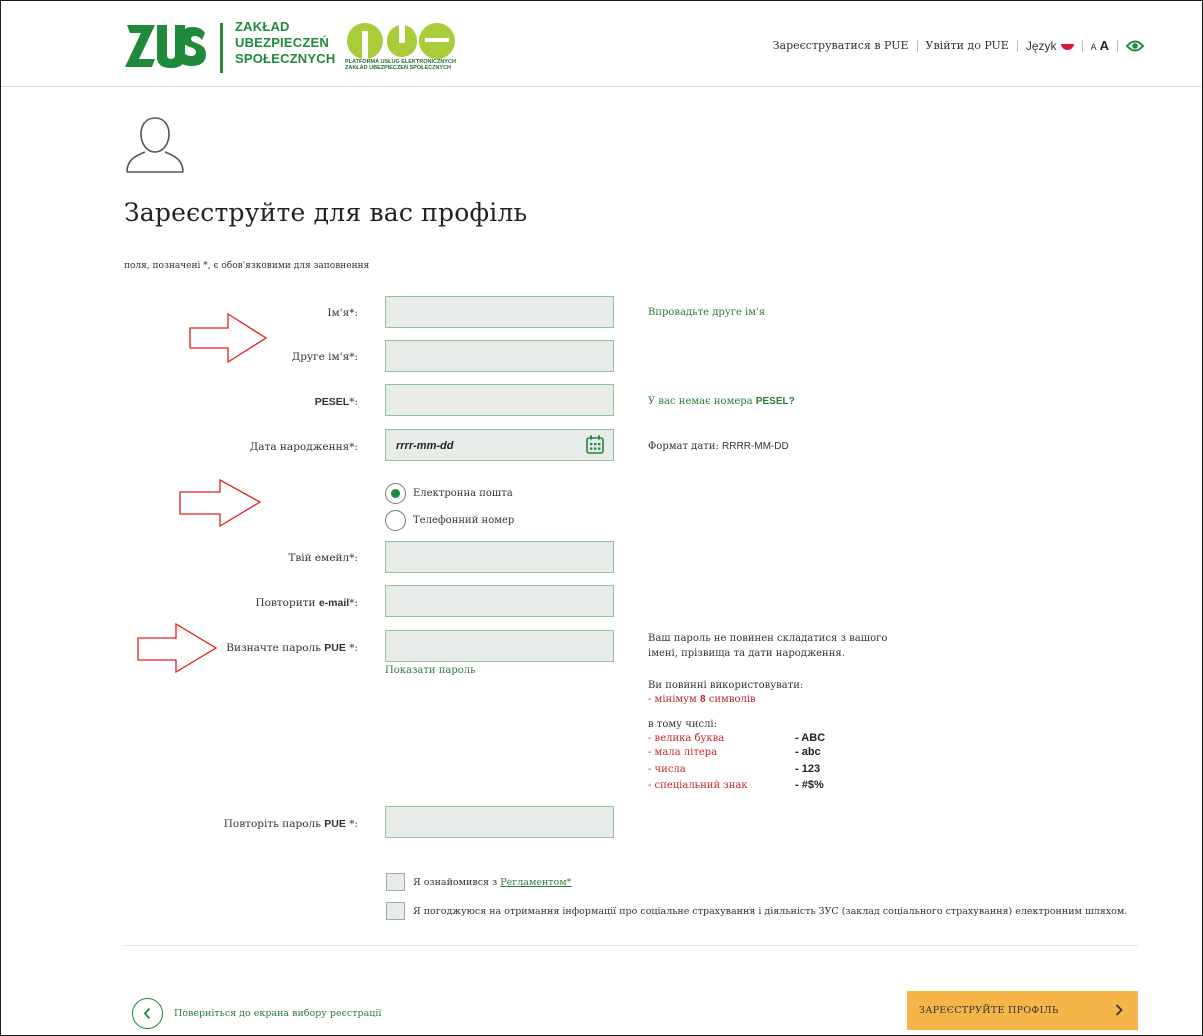  Describe the element at coordinates (464, 520) in the screenshot. I see `radio-phone-label: Телефонний номер` at that location.